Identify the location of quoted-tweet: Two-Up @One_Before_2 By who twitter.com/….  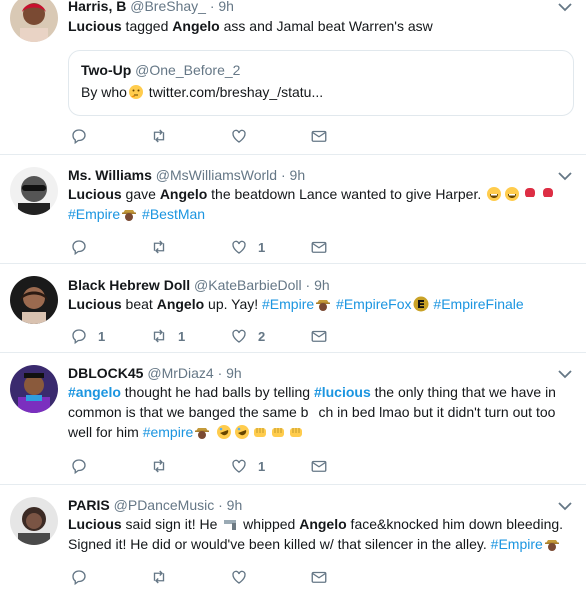
(321, 83).